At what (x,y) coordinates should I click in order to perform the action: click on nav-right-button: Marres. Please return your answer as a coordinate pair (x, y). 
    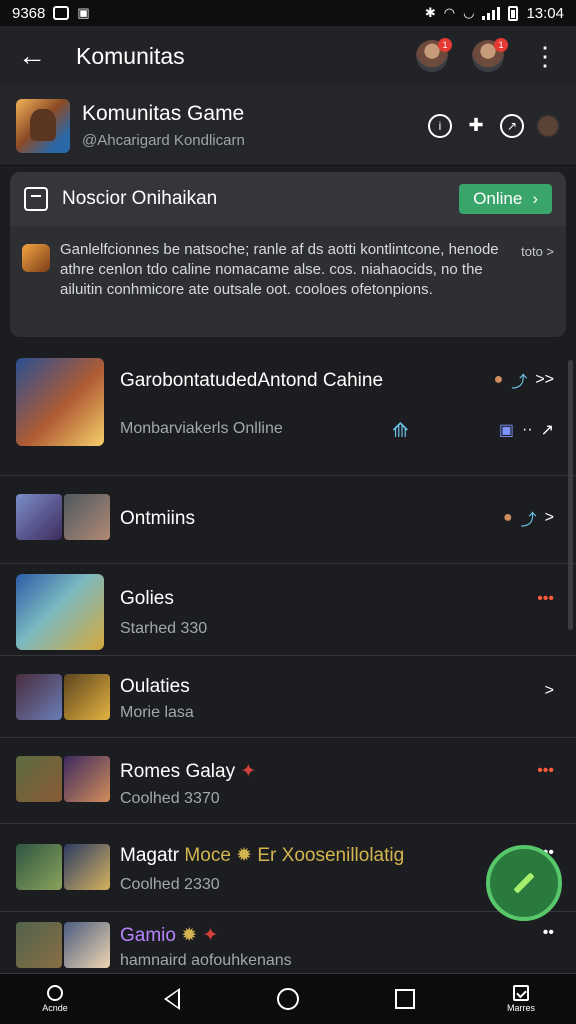
    Looking at the image, I should click on (521, 999).